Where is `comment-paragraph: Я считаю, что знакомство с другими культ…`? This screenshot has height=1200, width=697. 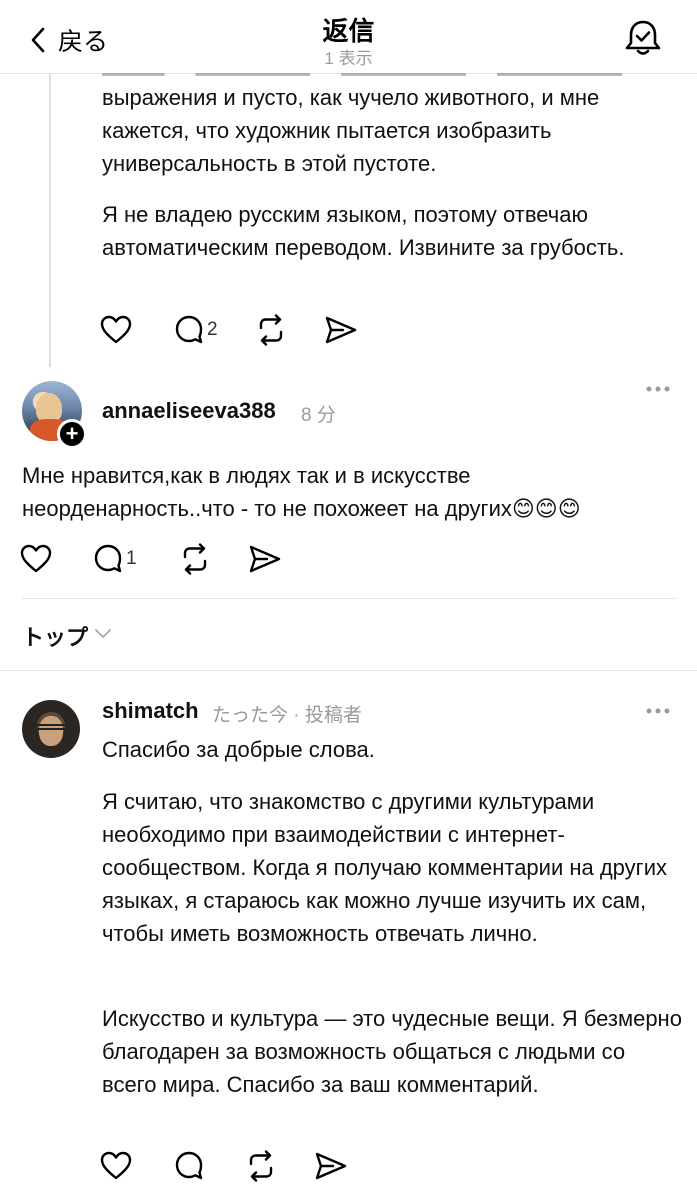 comment-paragraph: Я считаю, что знакомство с другими культ… is located at coordinates (384, 867).